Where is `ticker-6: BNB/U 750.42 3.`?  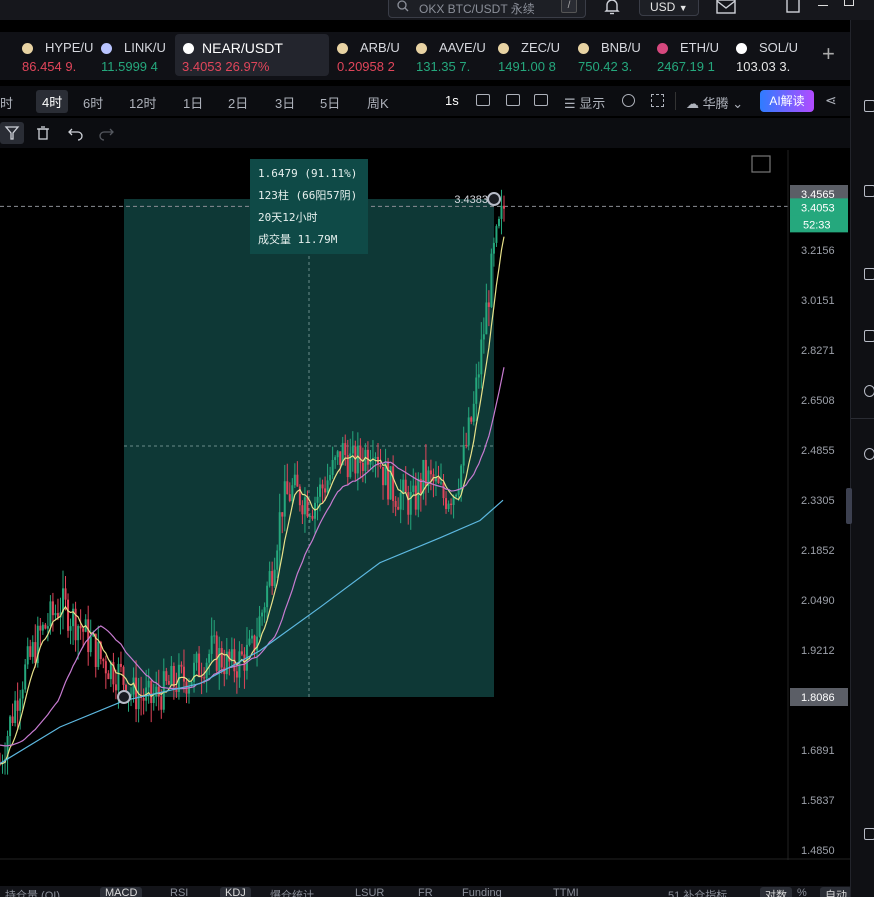 ticker-6: BNB/U 750.42 3. is located at coordinates (617, 56).